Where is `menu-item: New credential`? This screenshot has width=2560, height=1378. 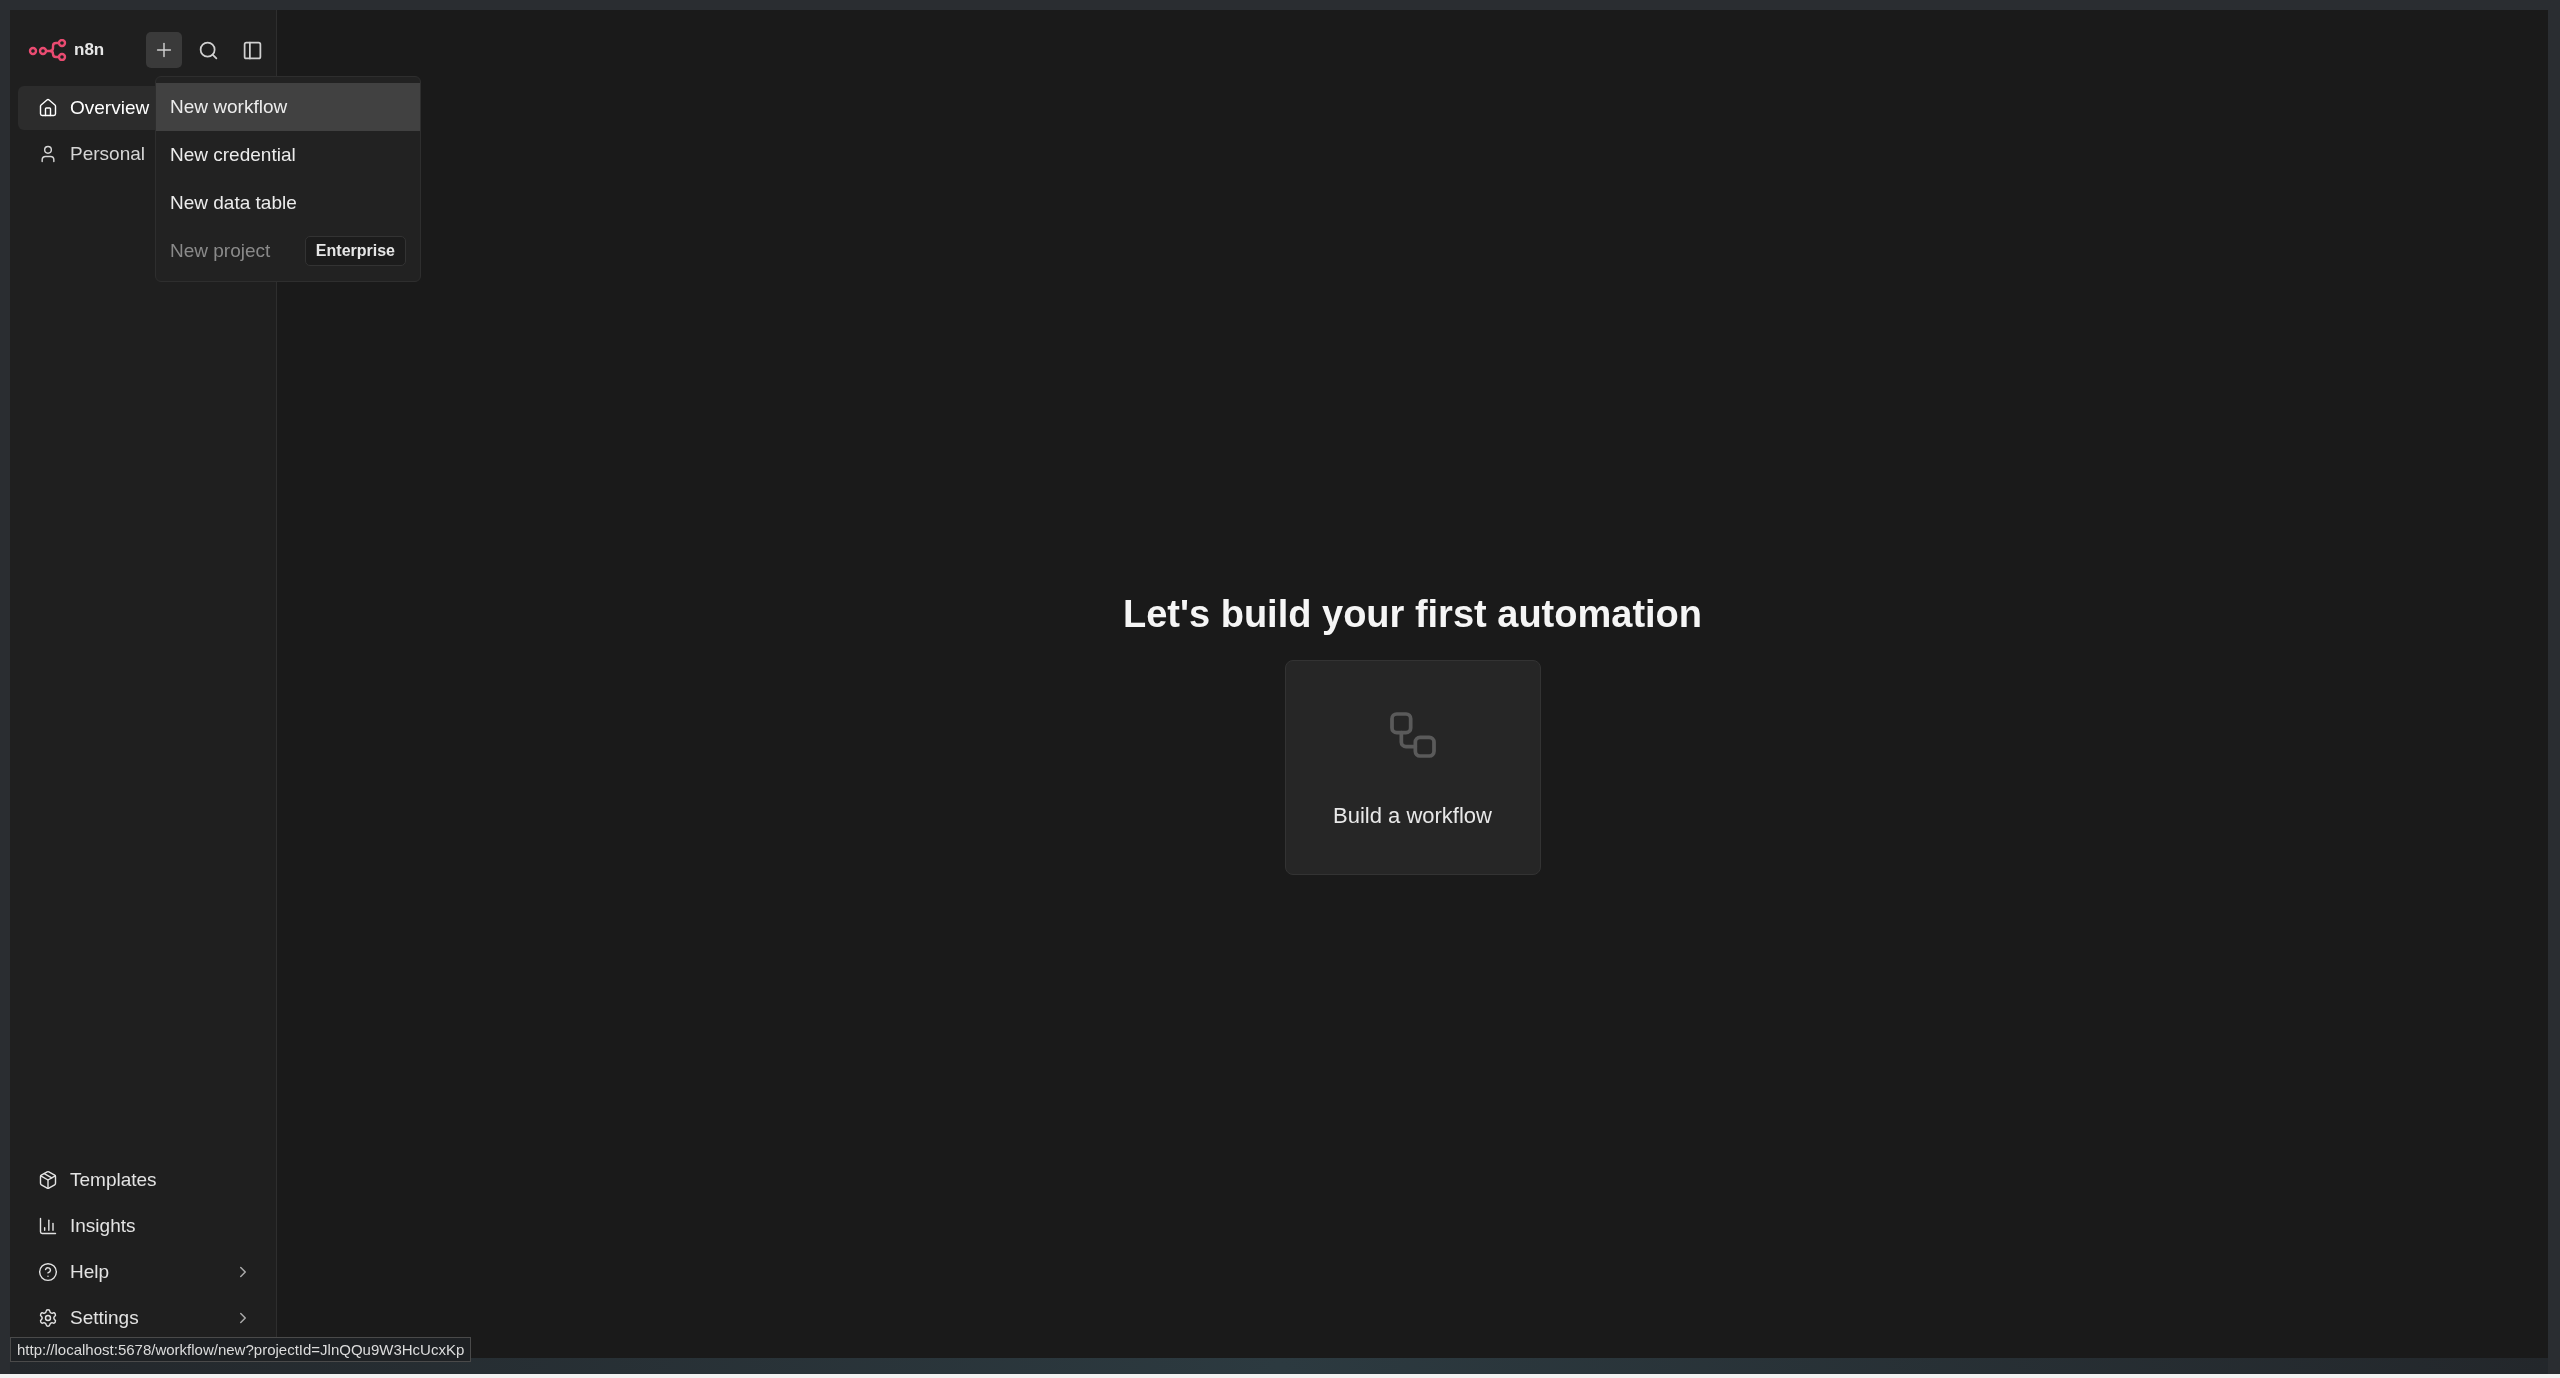 menu-item: New credential is located at coordinates (288, 155).